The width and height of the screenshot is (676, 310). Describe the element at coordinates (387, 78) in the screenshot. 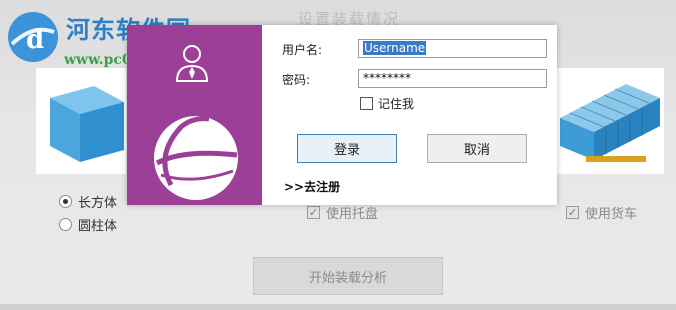

I see `password-value: ********` at that location.